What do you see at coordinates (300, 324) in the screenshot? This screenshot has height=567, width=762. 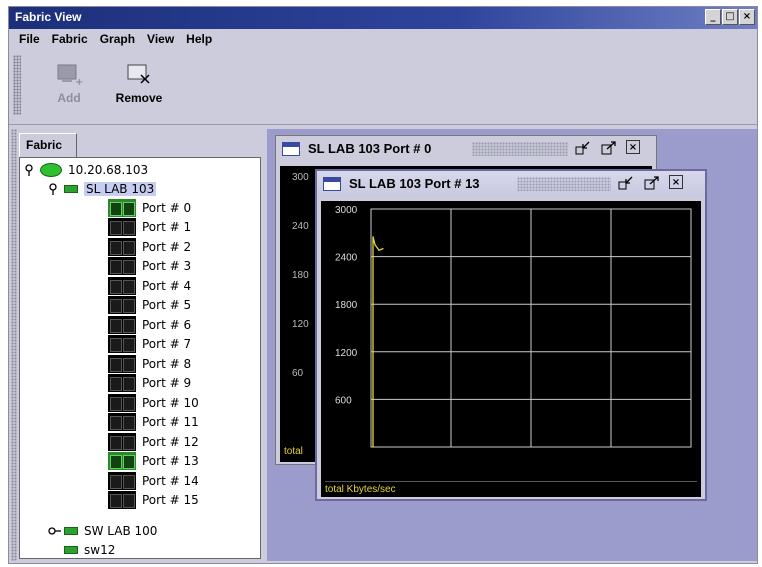 I see `back-y-tick-label: 120` at bounding box center [300, 324].